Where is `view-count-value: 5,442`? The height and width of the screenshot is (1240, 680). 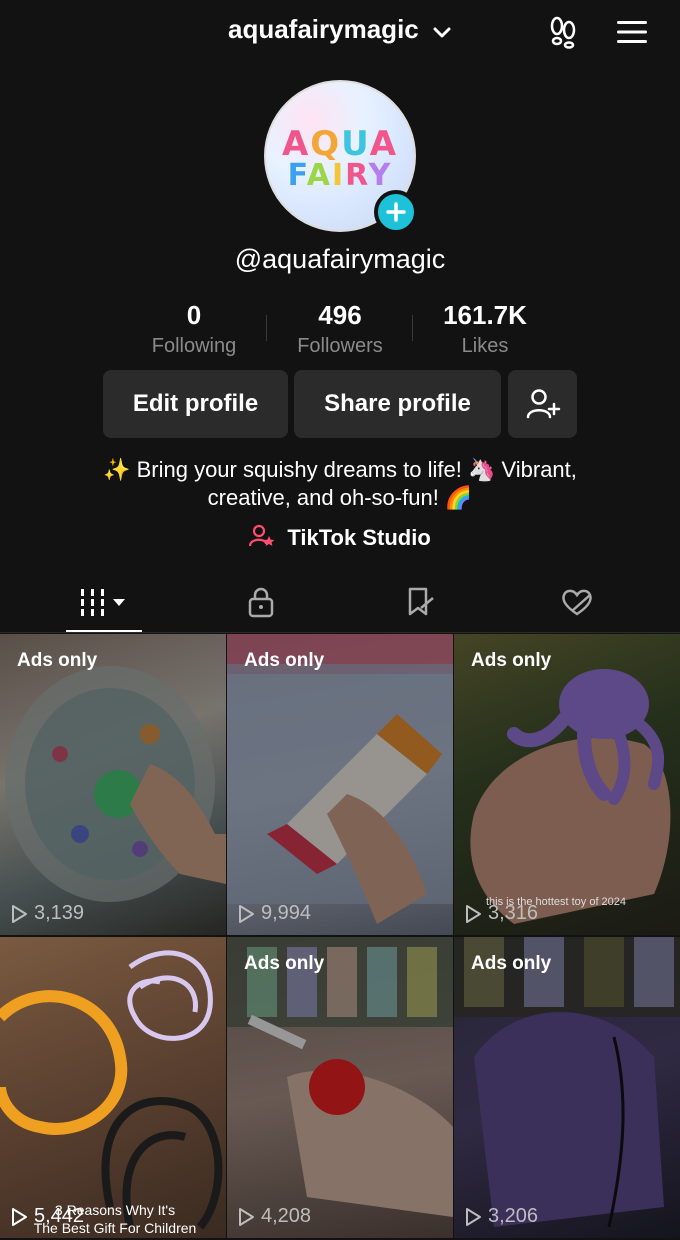 view-count-value: 5,442 is located at coordinates (59, 1216).